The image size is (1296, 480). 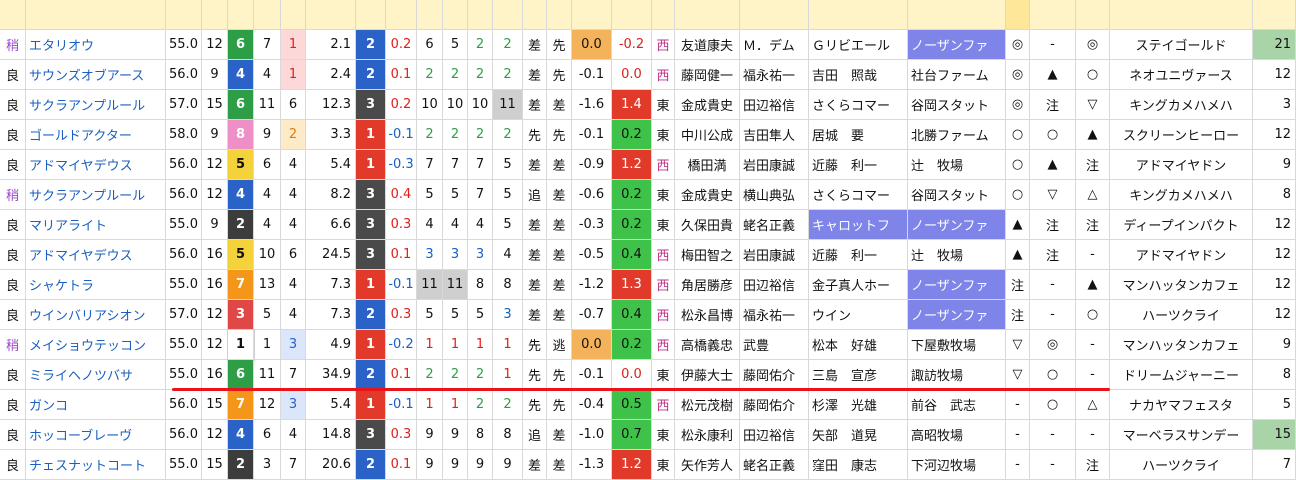 What do you see at coordinates (774, 15) in the screenshot?
I see `column-header-jockey` at bounding box center [774, 15].